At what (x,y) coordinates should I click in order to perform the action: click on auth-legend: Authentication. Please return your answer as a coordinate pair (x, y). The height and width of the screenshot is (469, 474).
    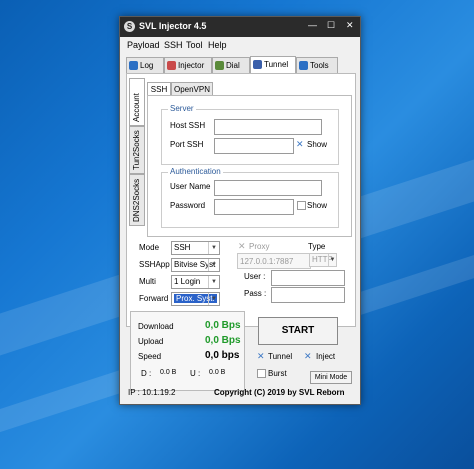
    Looking at the image, I should click on (195, 171).